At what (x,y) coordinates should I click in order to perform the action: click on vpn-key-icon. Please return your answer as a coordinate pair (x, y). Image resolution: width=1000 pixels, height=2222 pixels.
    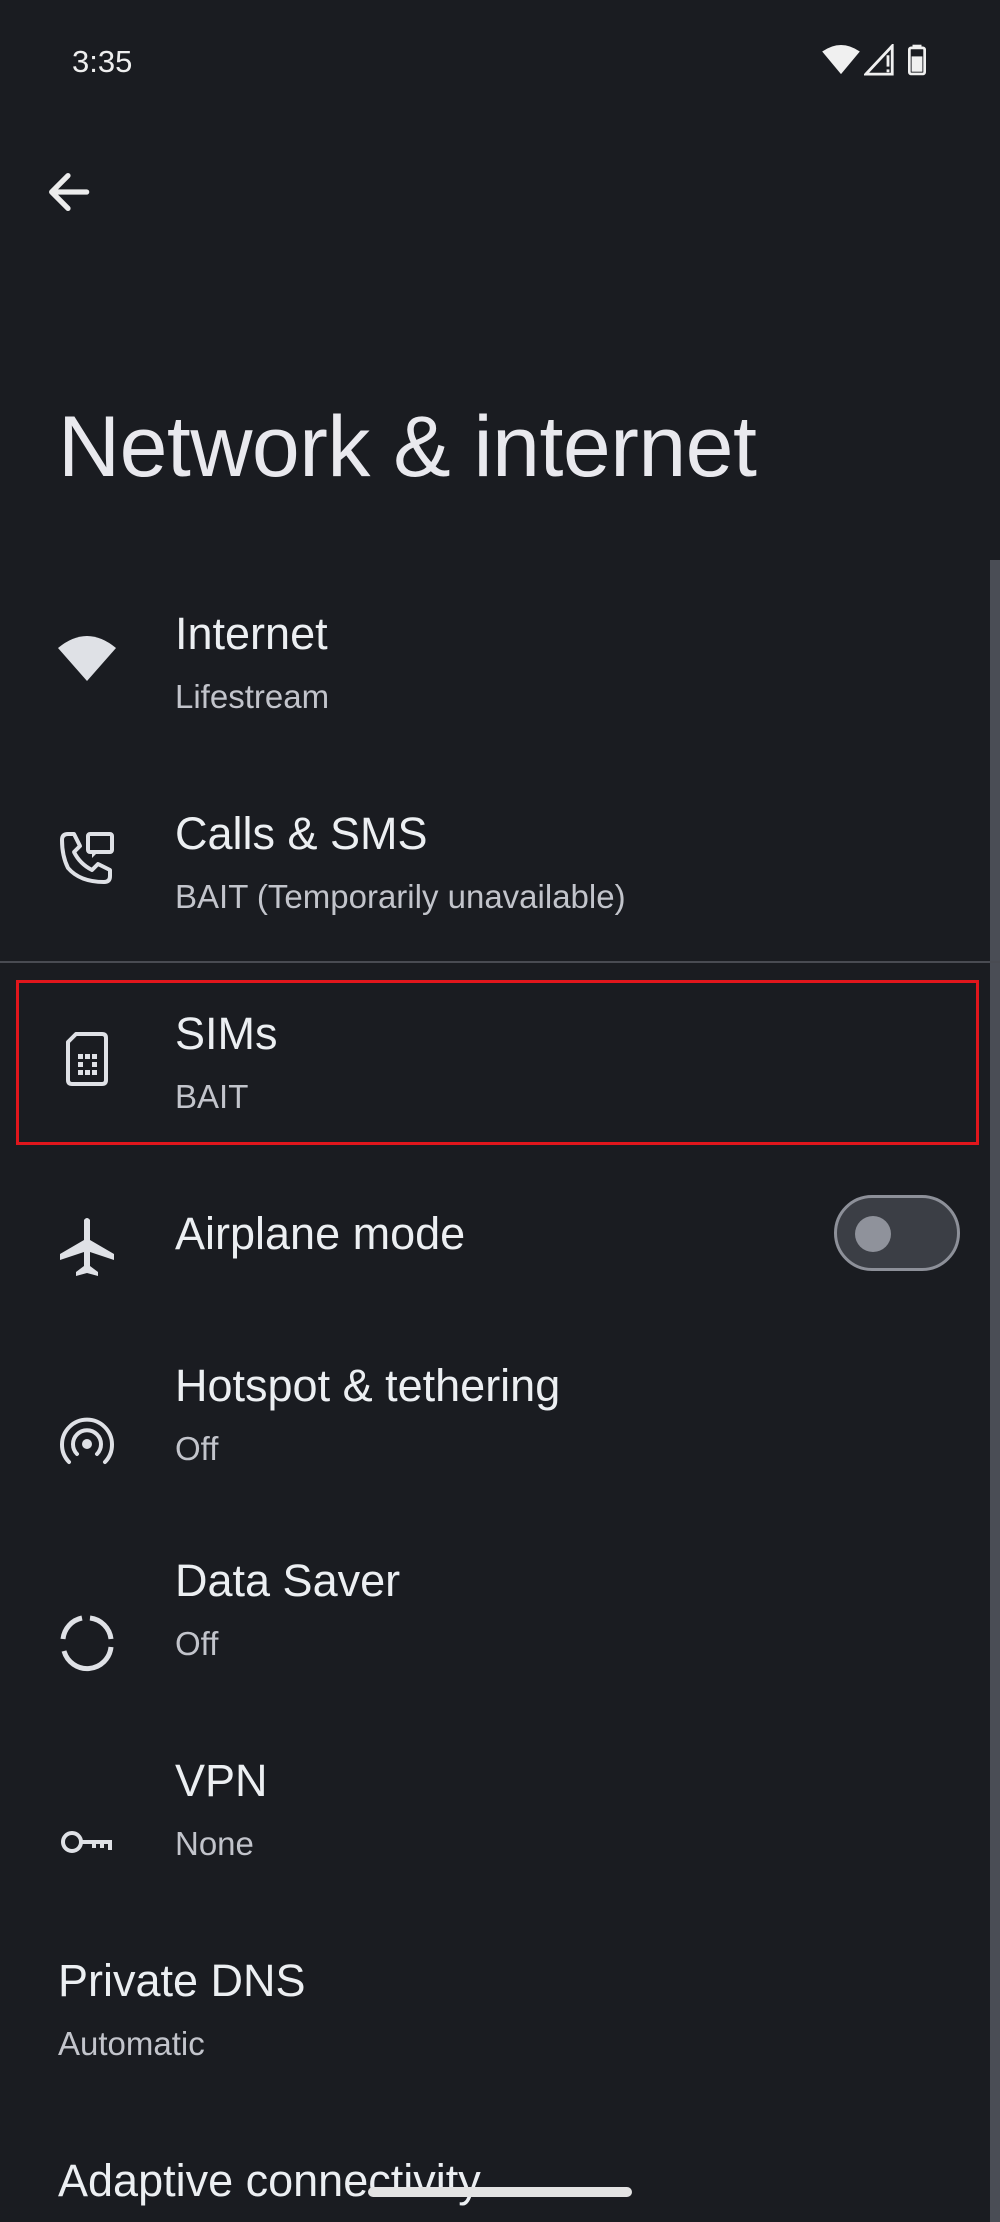
    Looking at the image, I should click on (87, 1842).